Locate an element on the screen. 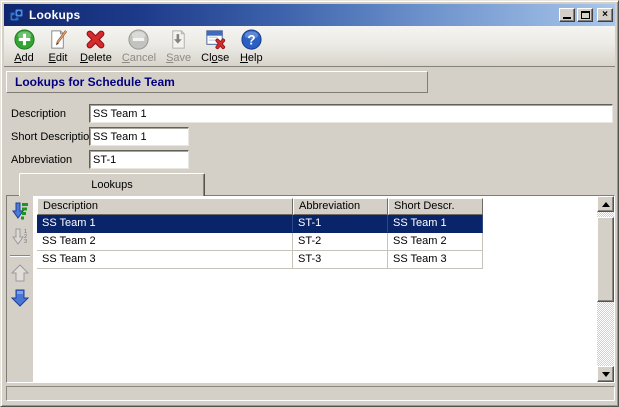 Image resolution: width=619 pixels, height=407 pixels. toolbar: Add Edit Delete Cancel Save Close ? Help is located at coordinates (309, 46).